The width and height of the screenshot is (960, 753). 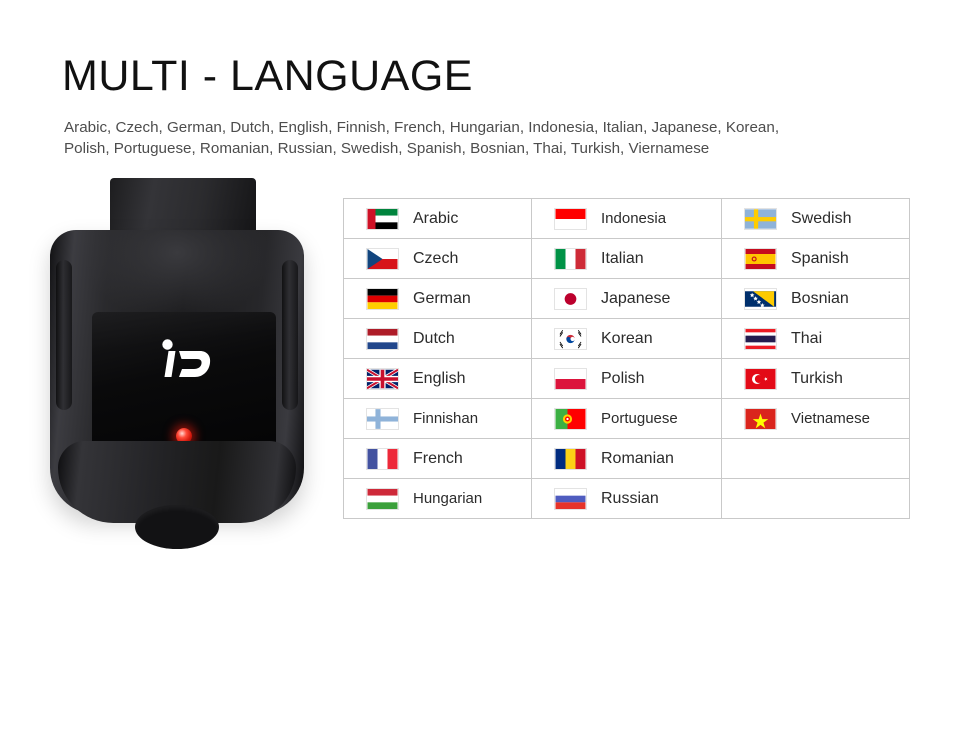 I want to click on language-table-row: English Polish Turkish, so click(x=626, y=378).